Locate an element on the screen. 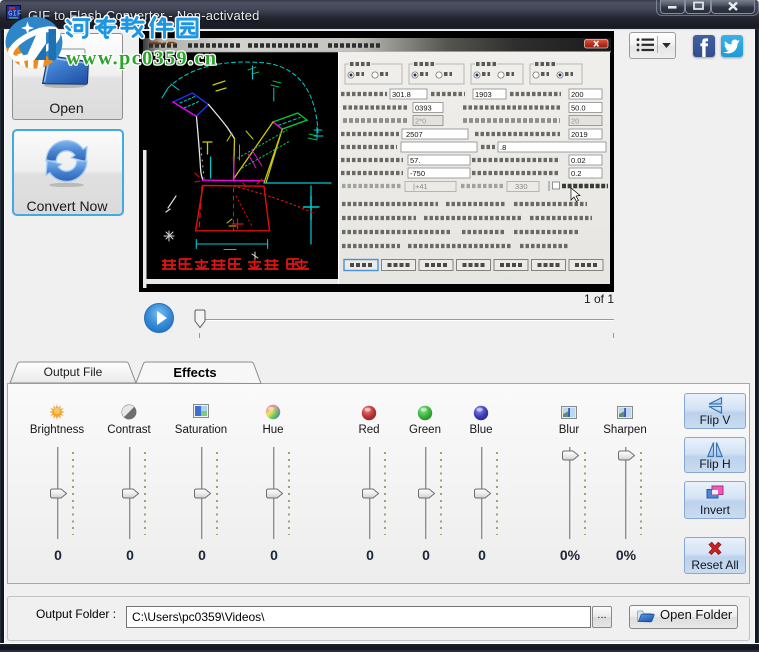 This screenshot has width=759, height=652. svg-text: 200 is located at coordinates (577, 94).